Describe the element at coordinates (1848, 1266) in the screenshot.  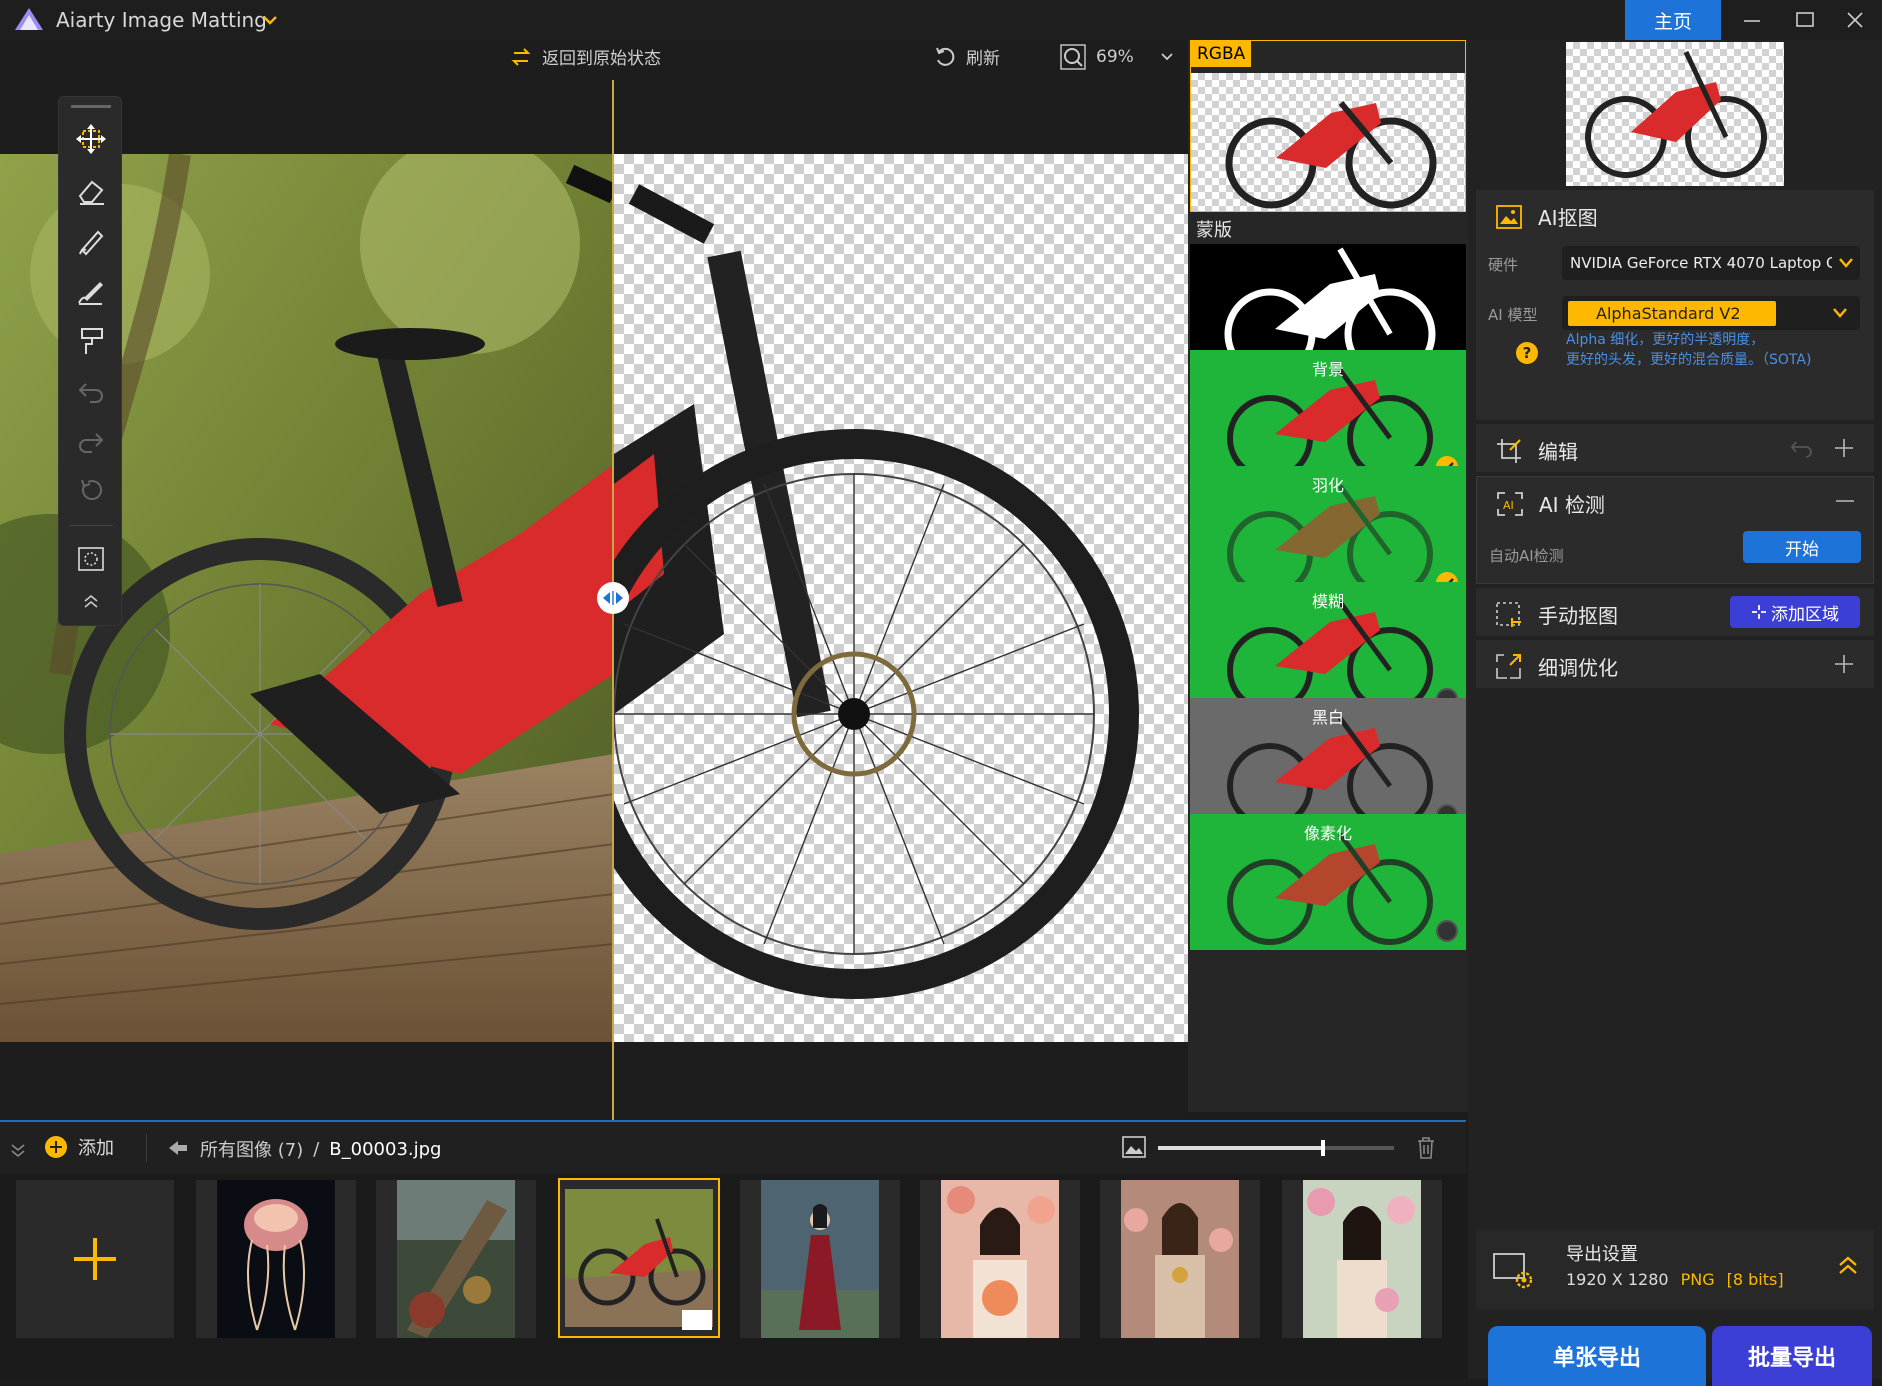
I see `export-expand-icon` at that location.